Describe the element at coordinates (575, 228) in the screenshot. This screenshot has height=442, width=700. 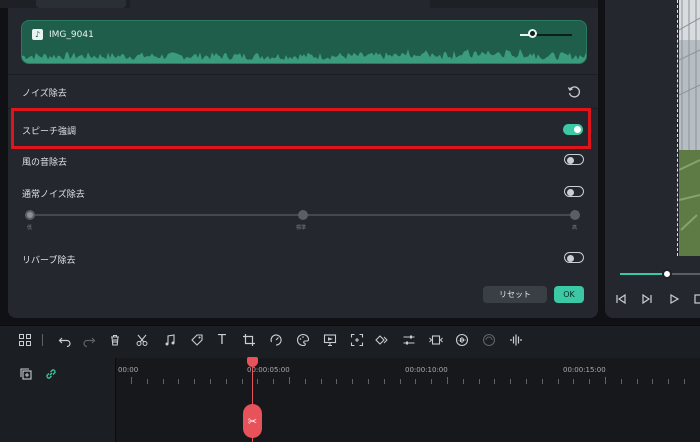
I see `noise-level-high-label: 高` at that location.